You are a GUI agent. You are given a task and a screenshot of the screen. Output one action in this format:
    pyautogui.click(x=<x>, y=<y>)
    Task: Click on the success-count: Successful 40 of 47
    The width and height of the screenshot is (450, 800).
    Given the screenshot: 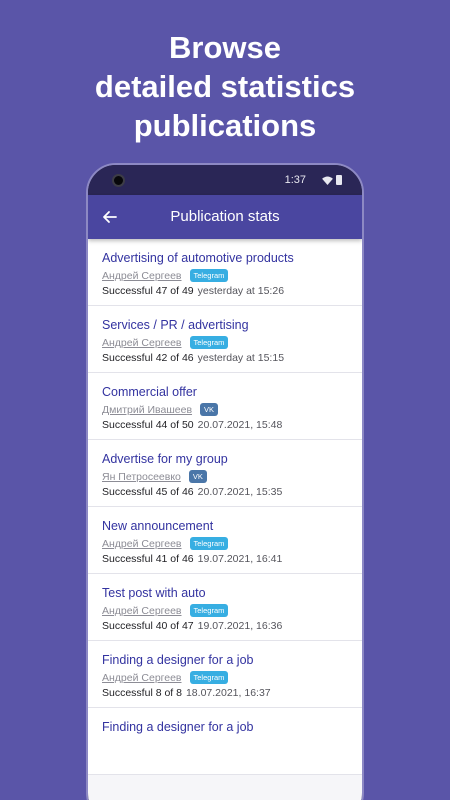 What is the action you would take?
    pyautogui.click(x=148, y=626)
    